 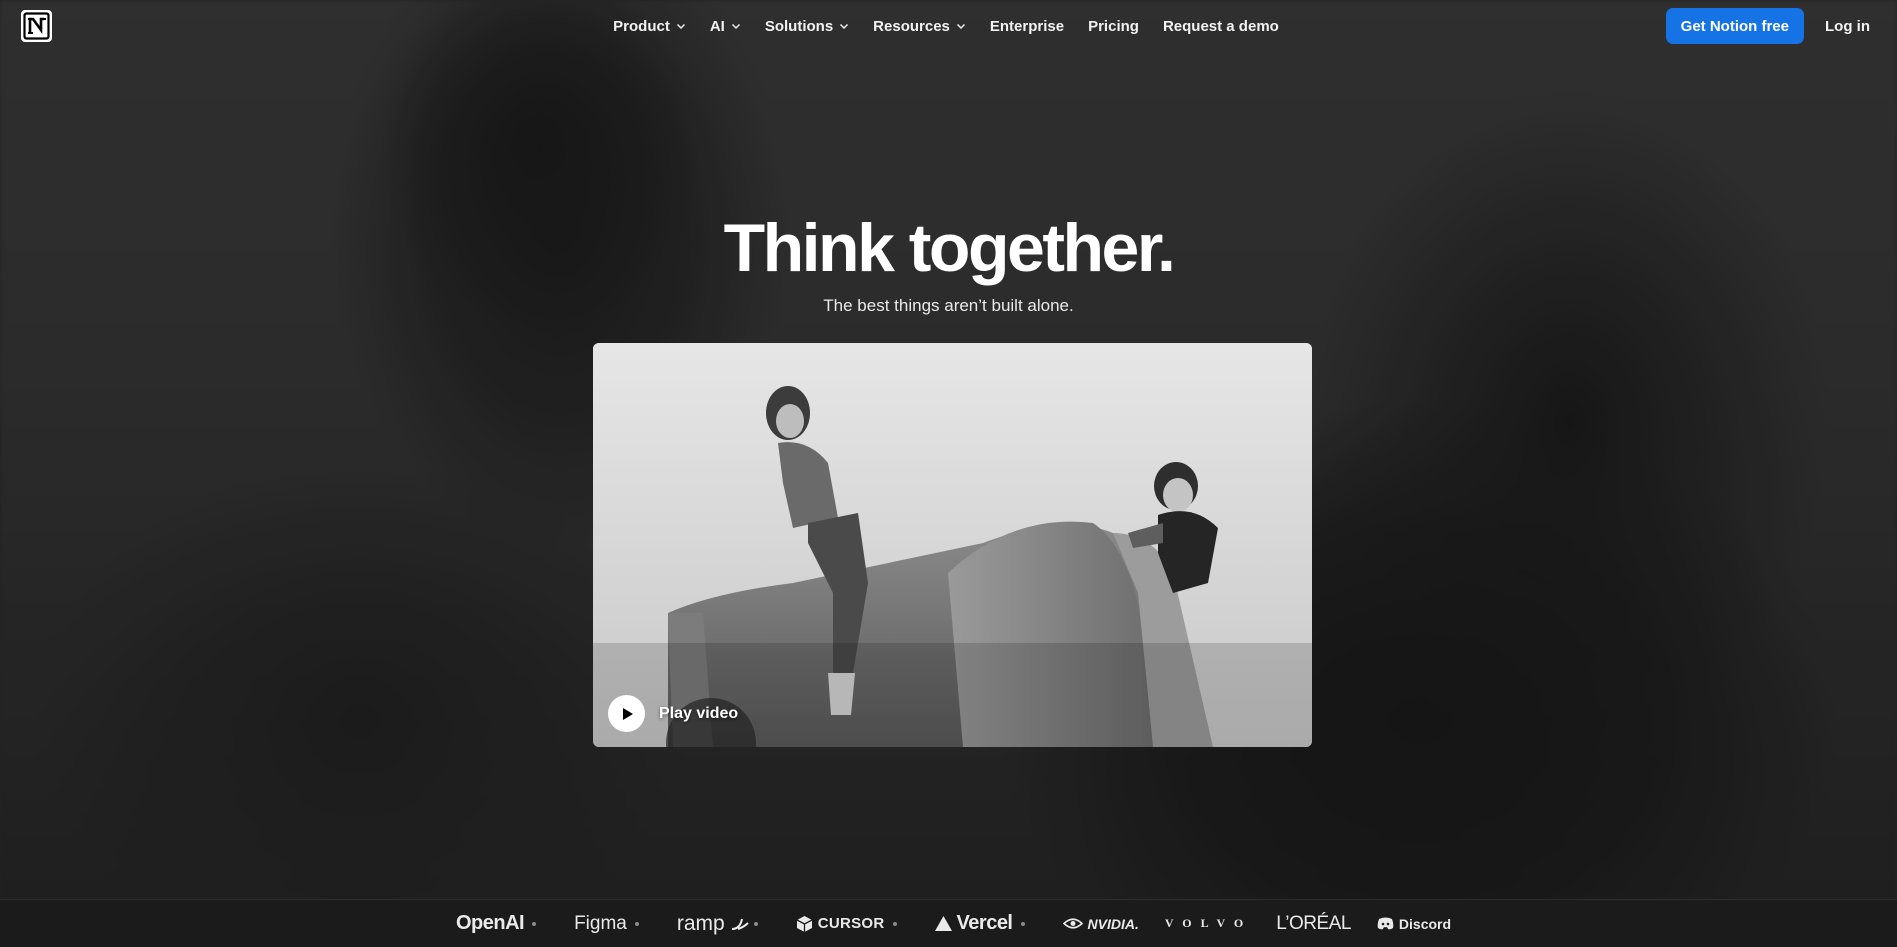 I want to click on logo-loreal-label: L’ORÉAL, so click(x=1313, y=923).